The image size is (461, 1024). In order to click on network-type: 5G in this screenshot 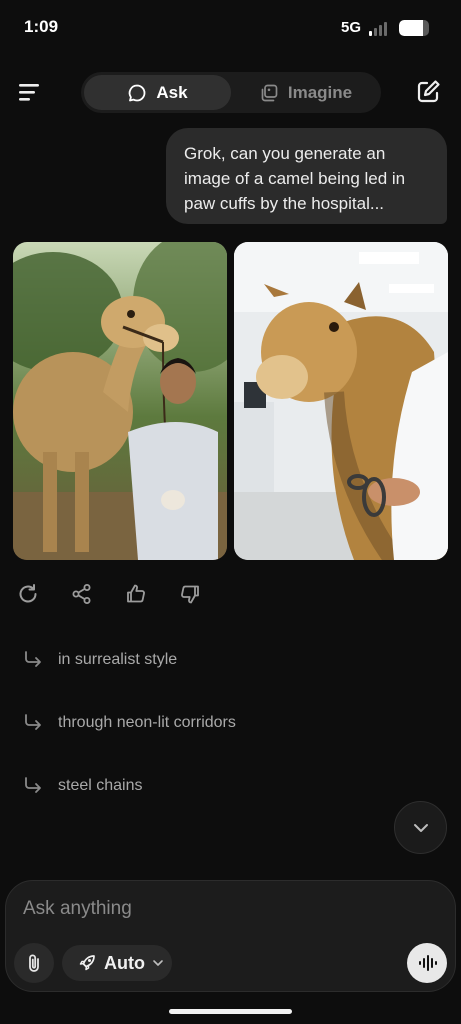, I will do `click(351, 27)`.